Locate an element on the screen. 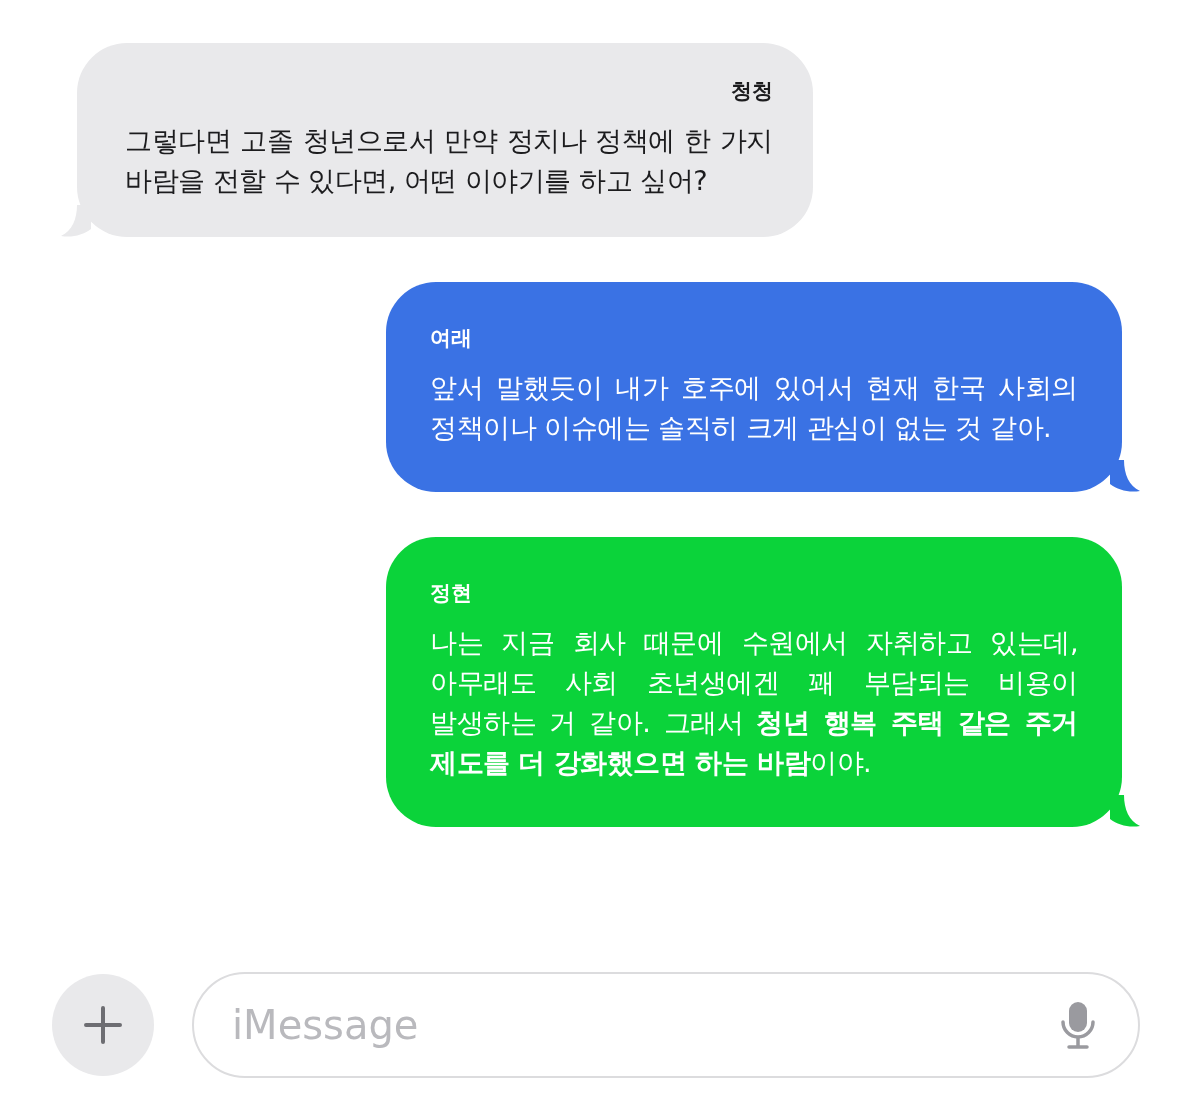  sender-name: 청청 is located at coordinates (751, 91).